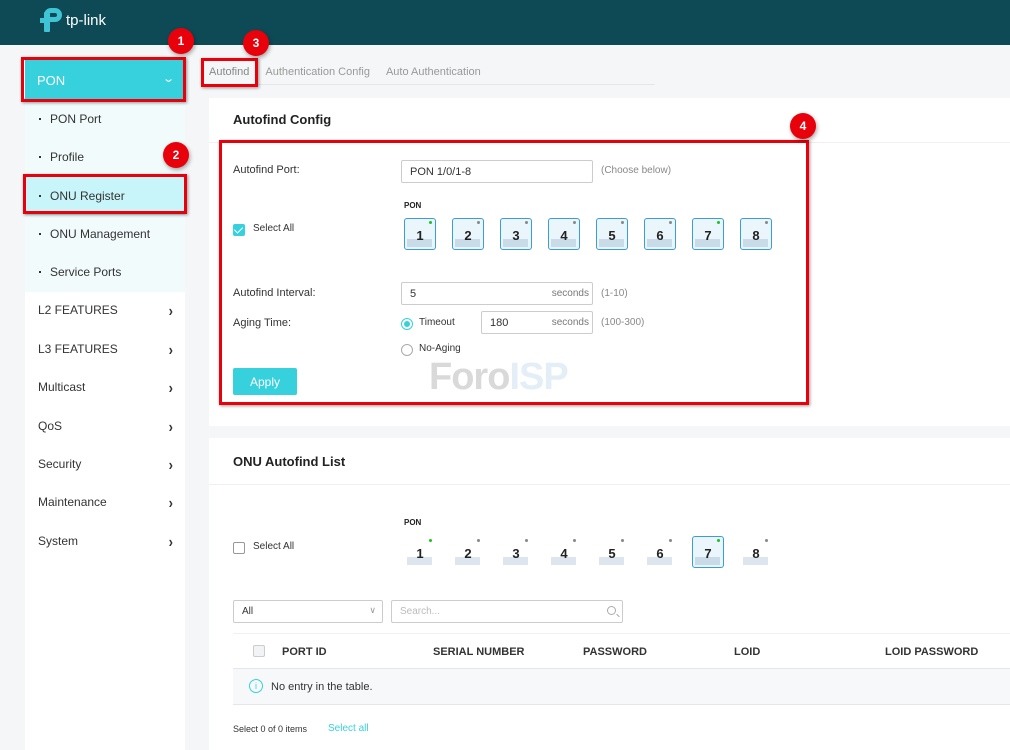  Describe the element at coordinates (239, 548) in the screenshot. I see `list-select-all-checkbox` at that location.